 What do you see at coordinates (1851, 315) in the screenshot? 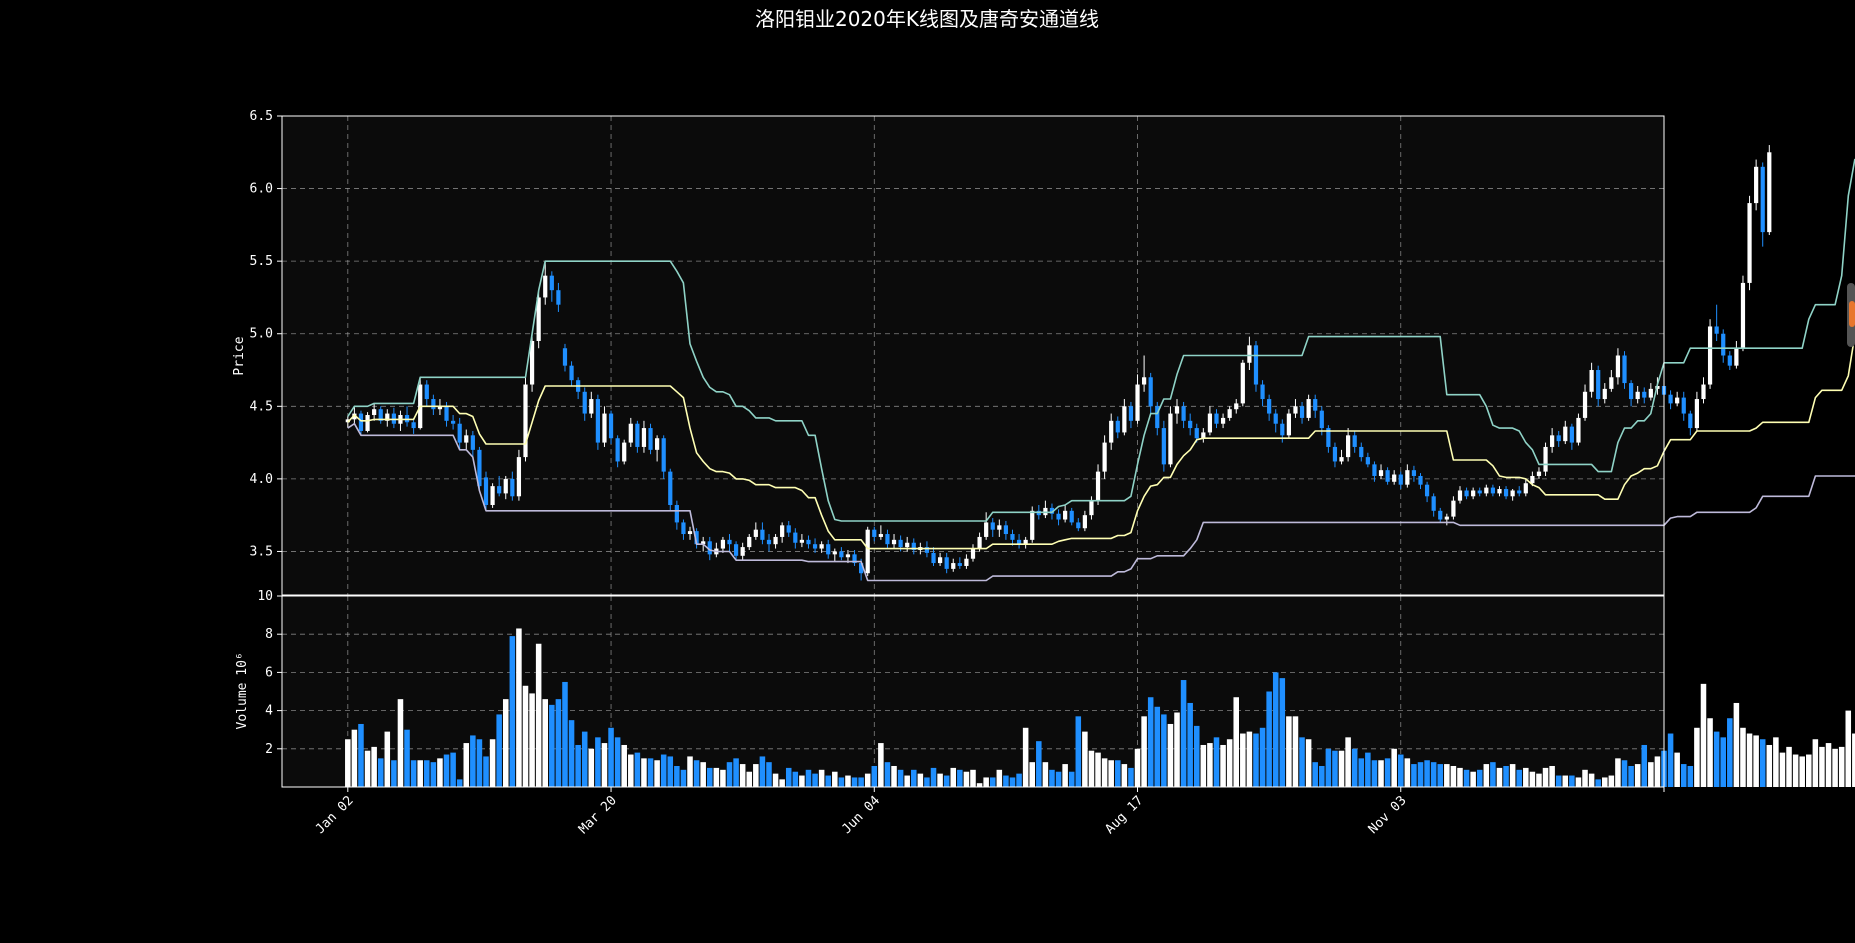
I see `scrollbar-thumb` at bounding box center [1851, 315].